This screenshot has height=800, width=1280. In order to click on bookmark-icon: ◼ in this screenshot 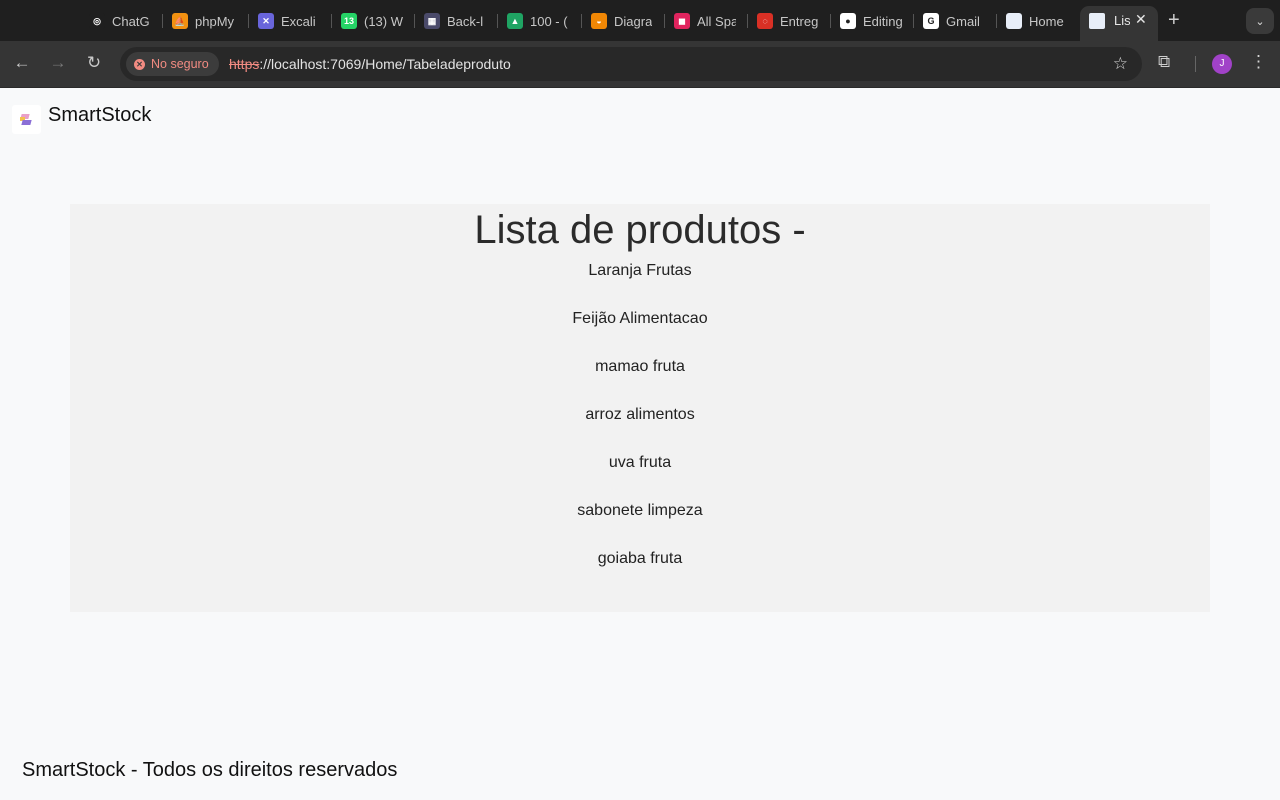, I will do `click(682, 21)`.